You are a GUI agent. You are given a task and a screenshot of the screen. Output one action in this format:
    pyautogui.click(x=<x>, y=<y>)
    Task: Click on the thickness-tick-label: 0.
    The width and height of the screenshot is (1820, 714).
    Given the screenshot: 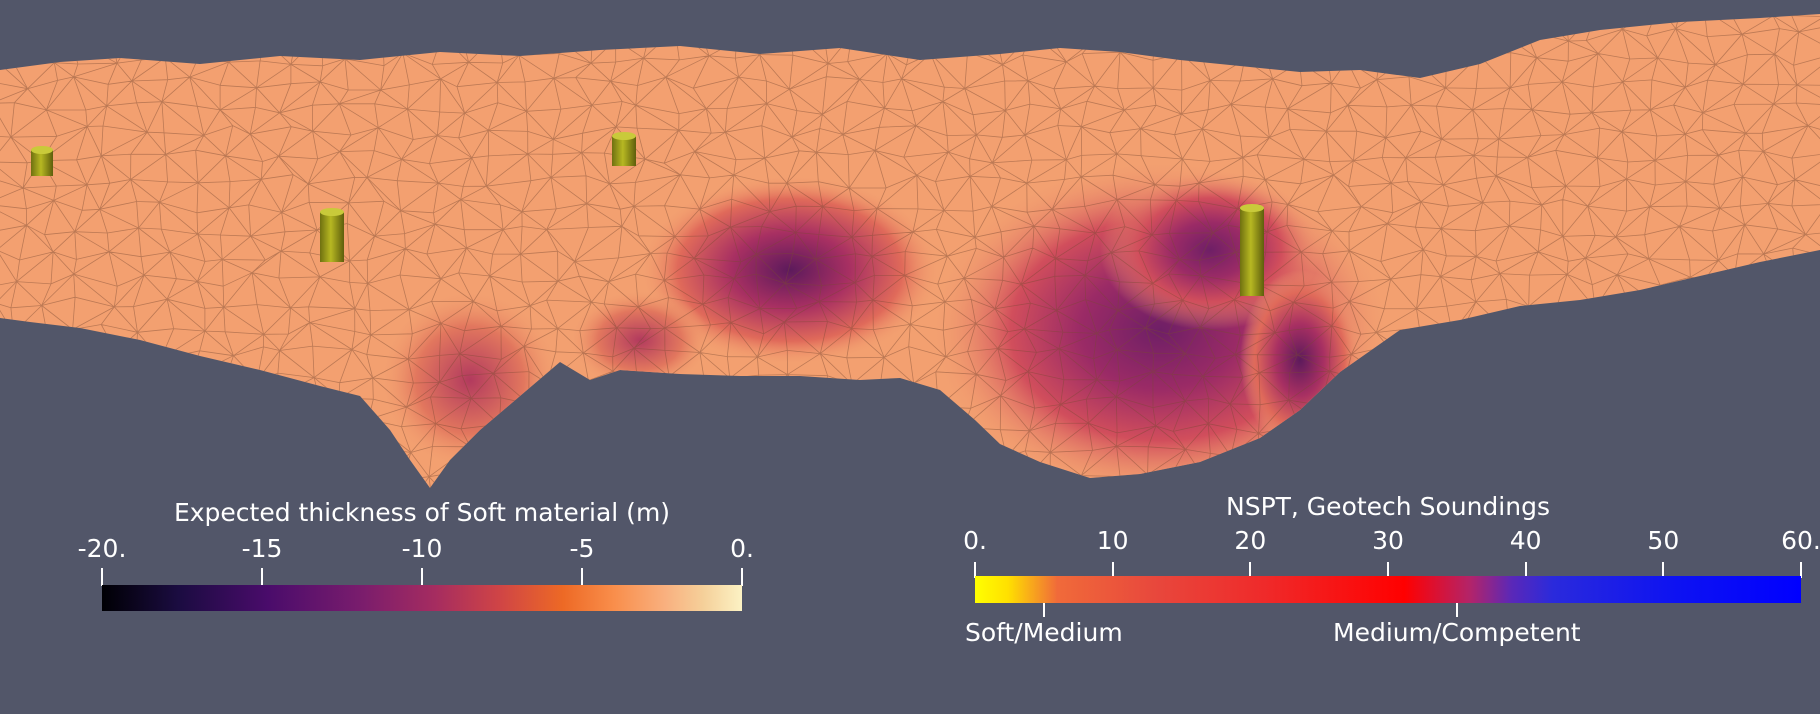 What is the action you would take?
    pyautogui.click(x=742, y=548)
    